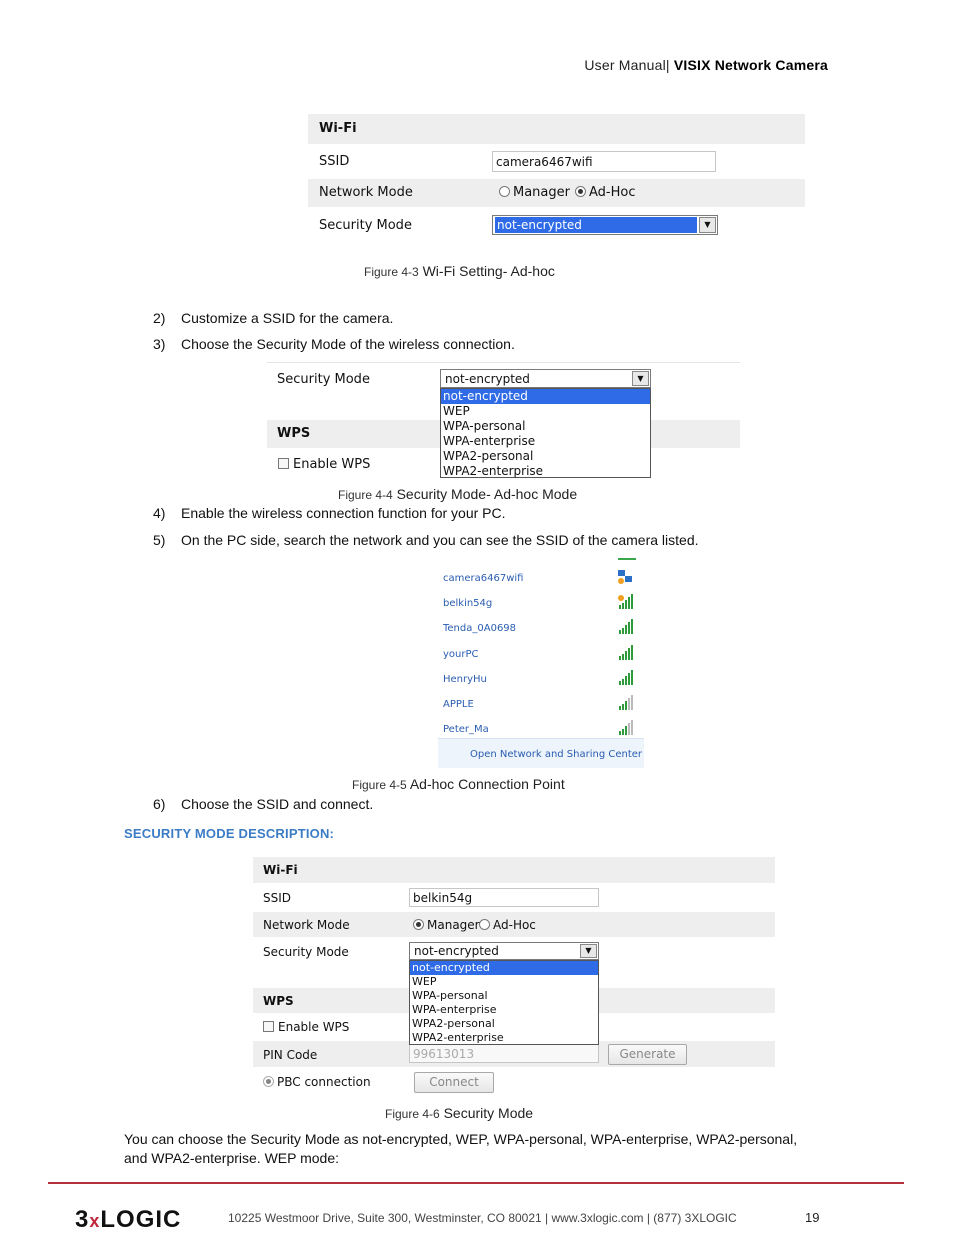 Image resolution: width=954 pixels, height=1235 pixels. I want to click on network-item: Tenda_0A0698, so click(541, 628).